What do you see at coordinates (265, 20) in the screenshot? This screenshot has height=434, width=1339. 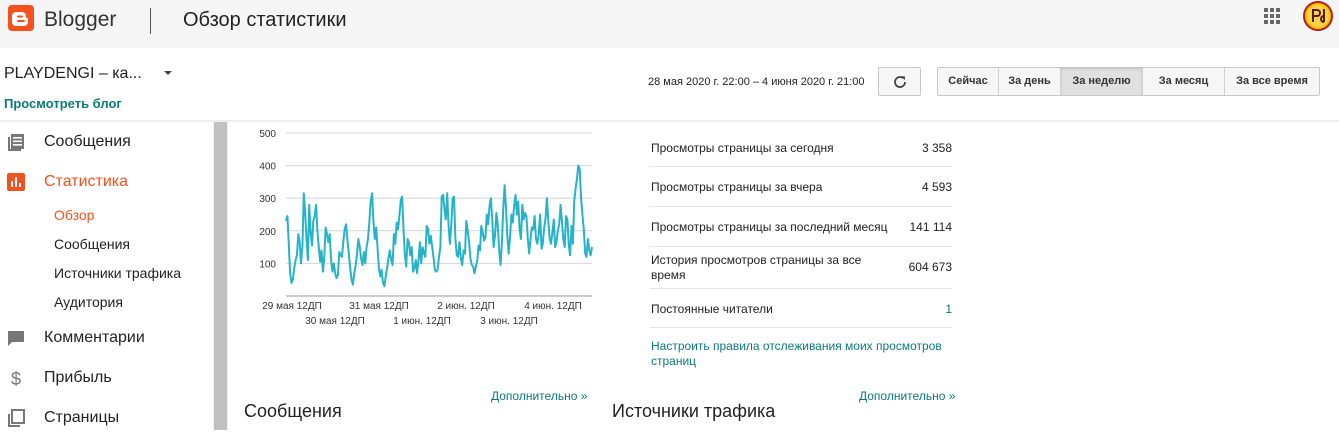 I see `page-title: Обзор статистики` at bounding box center [265, 20].